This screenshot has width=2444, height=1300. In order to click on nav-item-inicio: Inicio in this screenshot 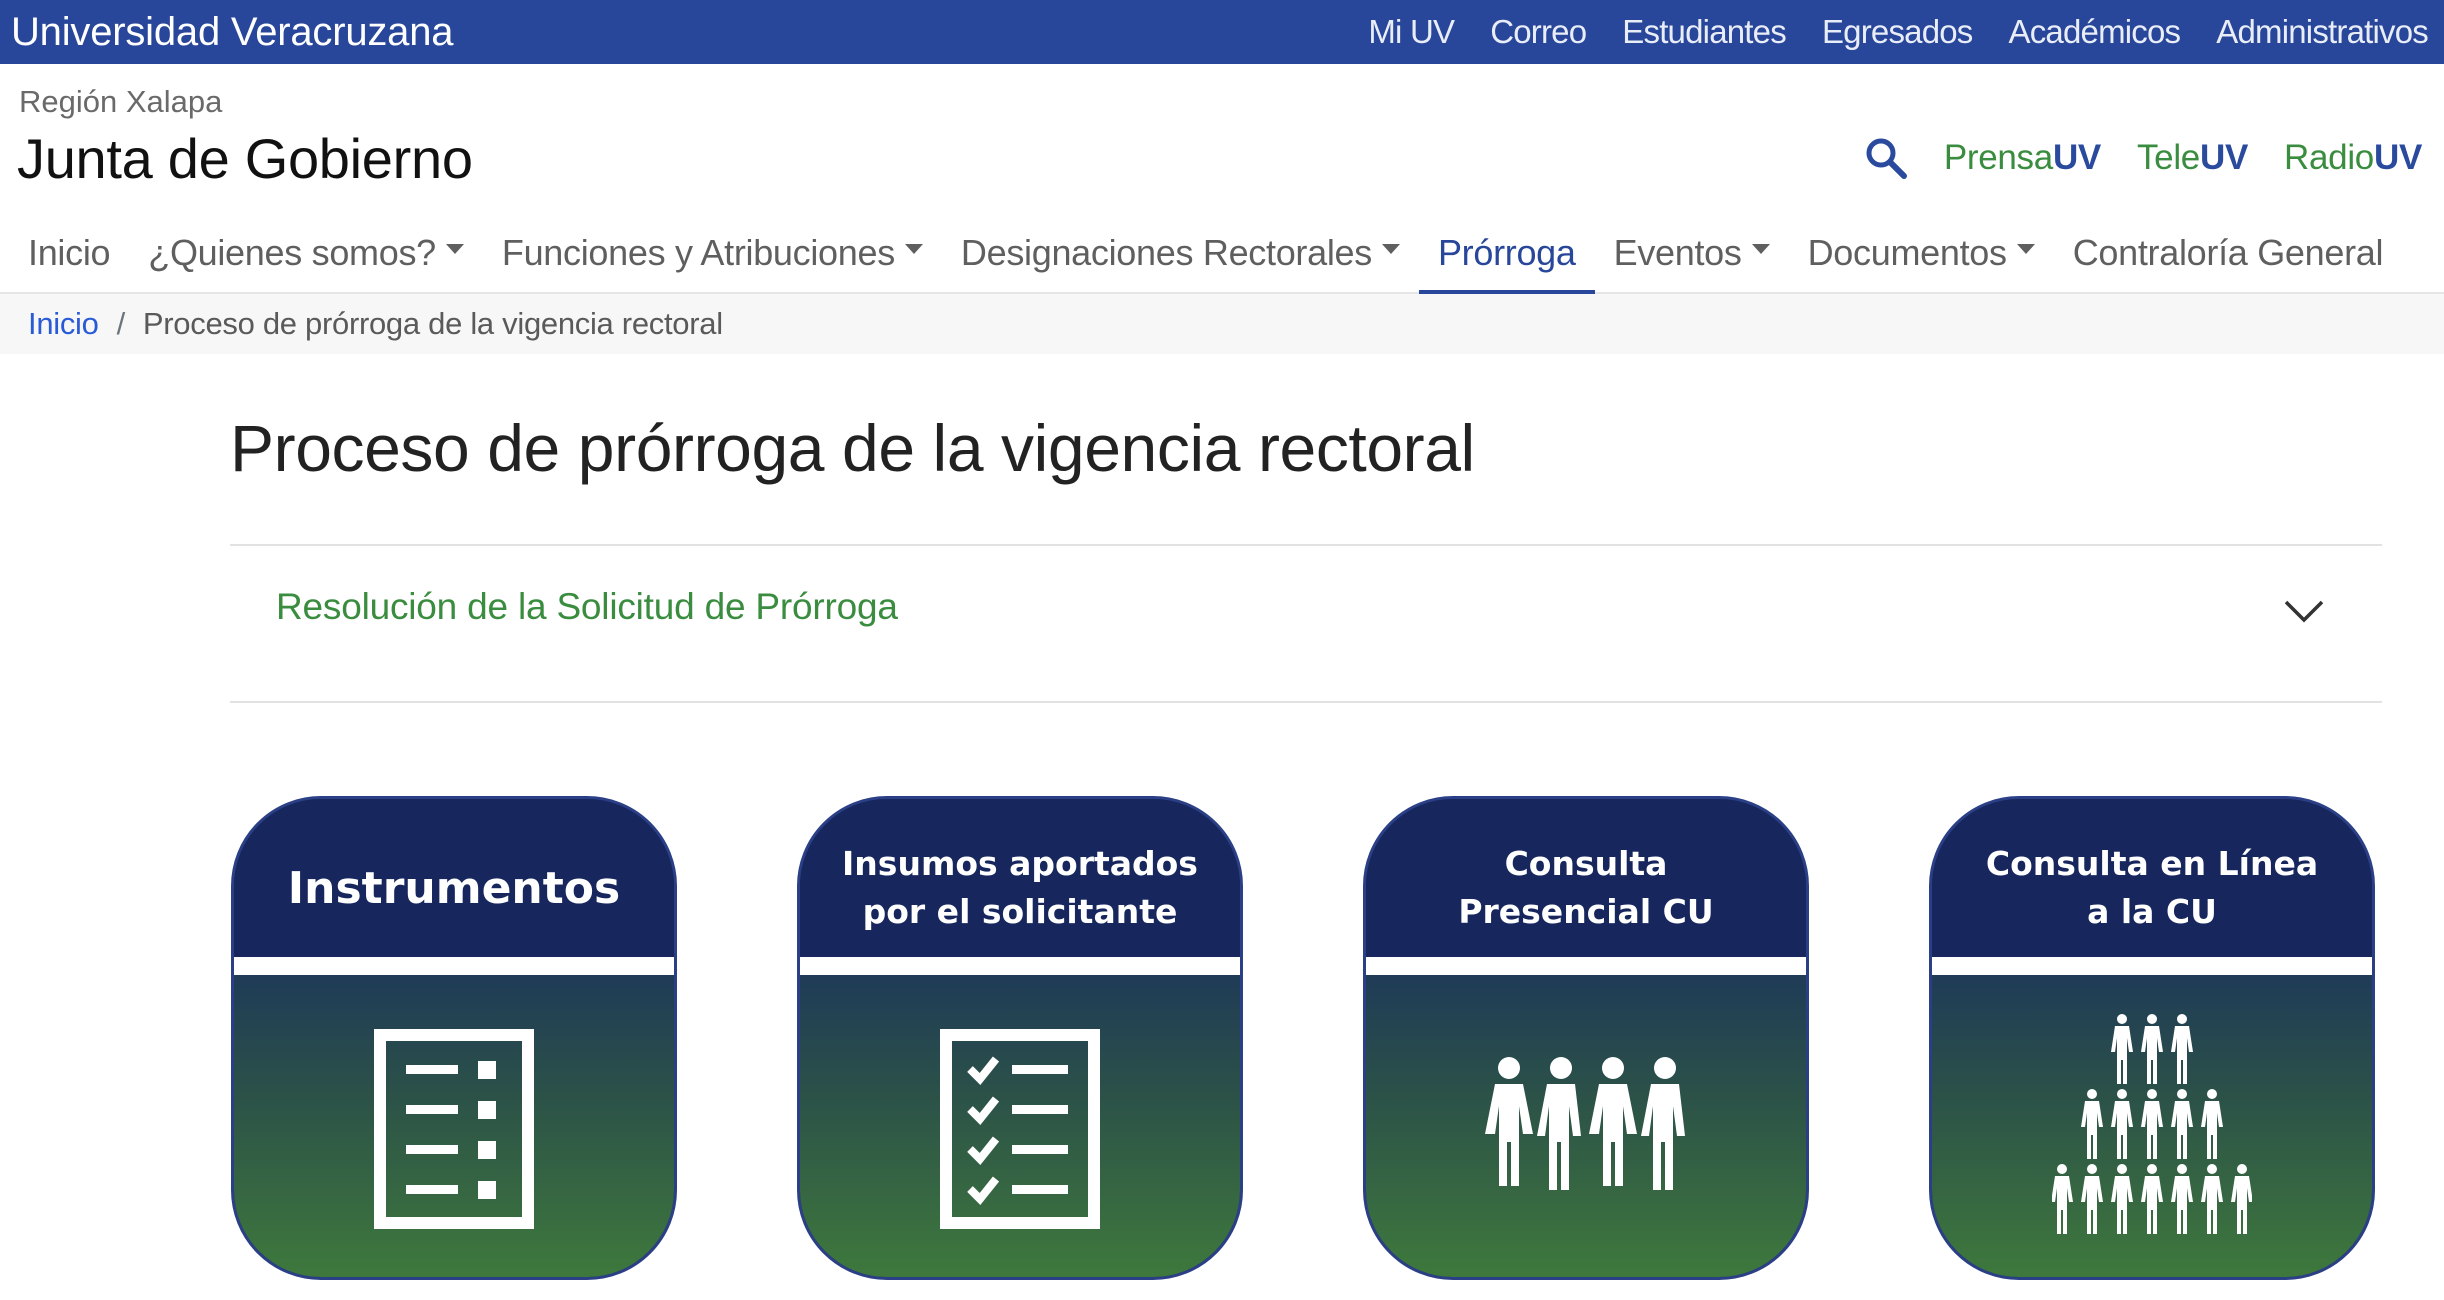, I will do `click(64, 253)`.